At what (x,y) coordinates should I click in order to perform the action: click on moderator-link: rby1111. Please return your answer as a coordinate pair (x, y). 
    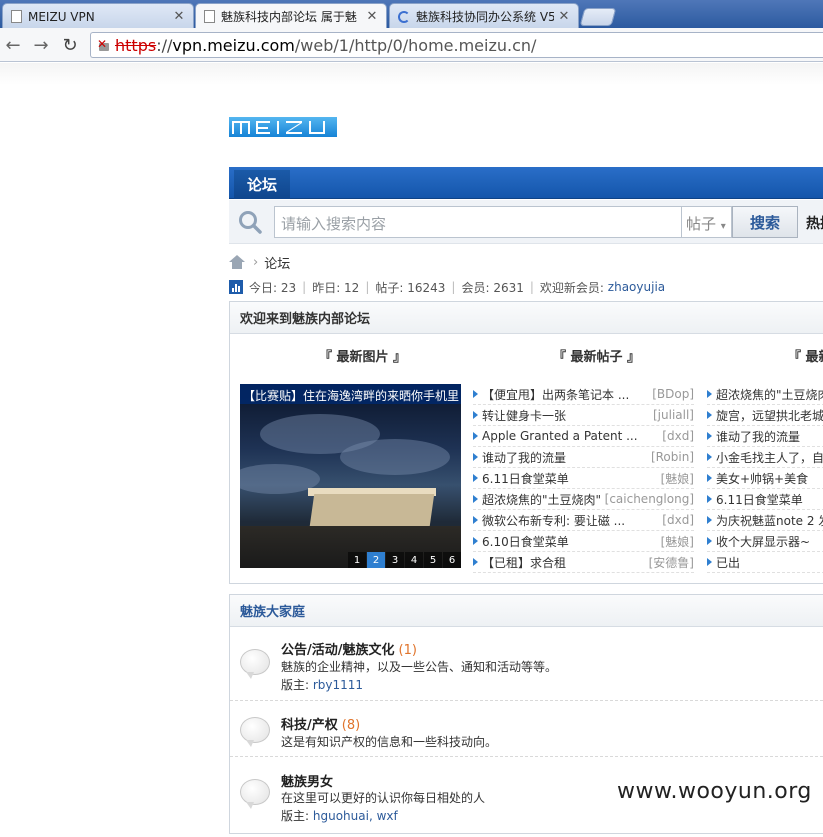
    Looking at the image, I should click on (338, 685).